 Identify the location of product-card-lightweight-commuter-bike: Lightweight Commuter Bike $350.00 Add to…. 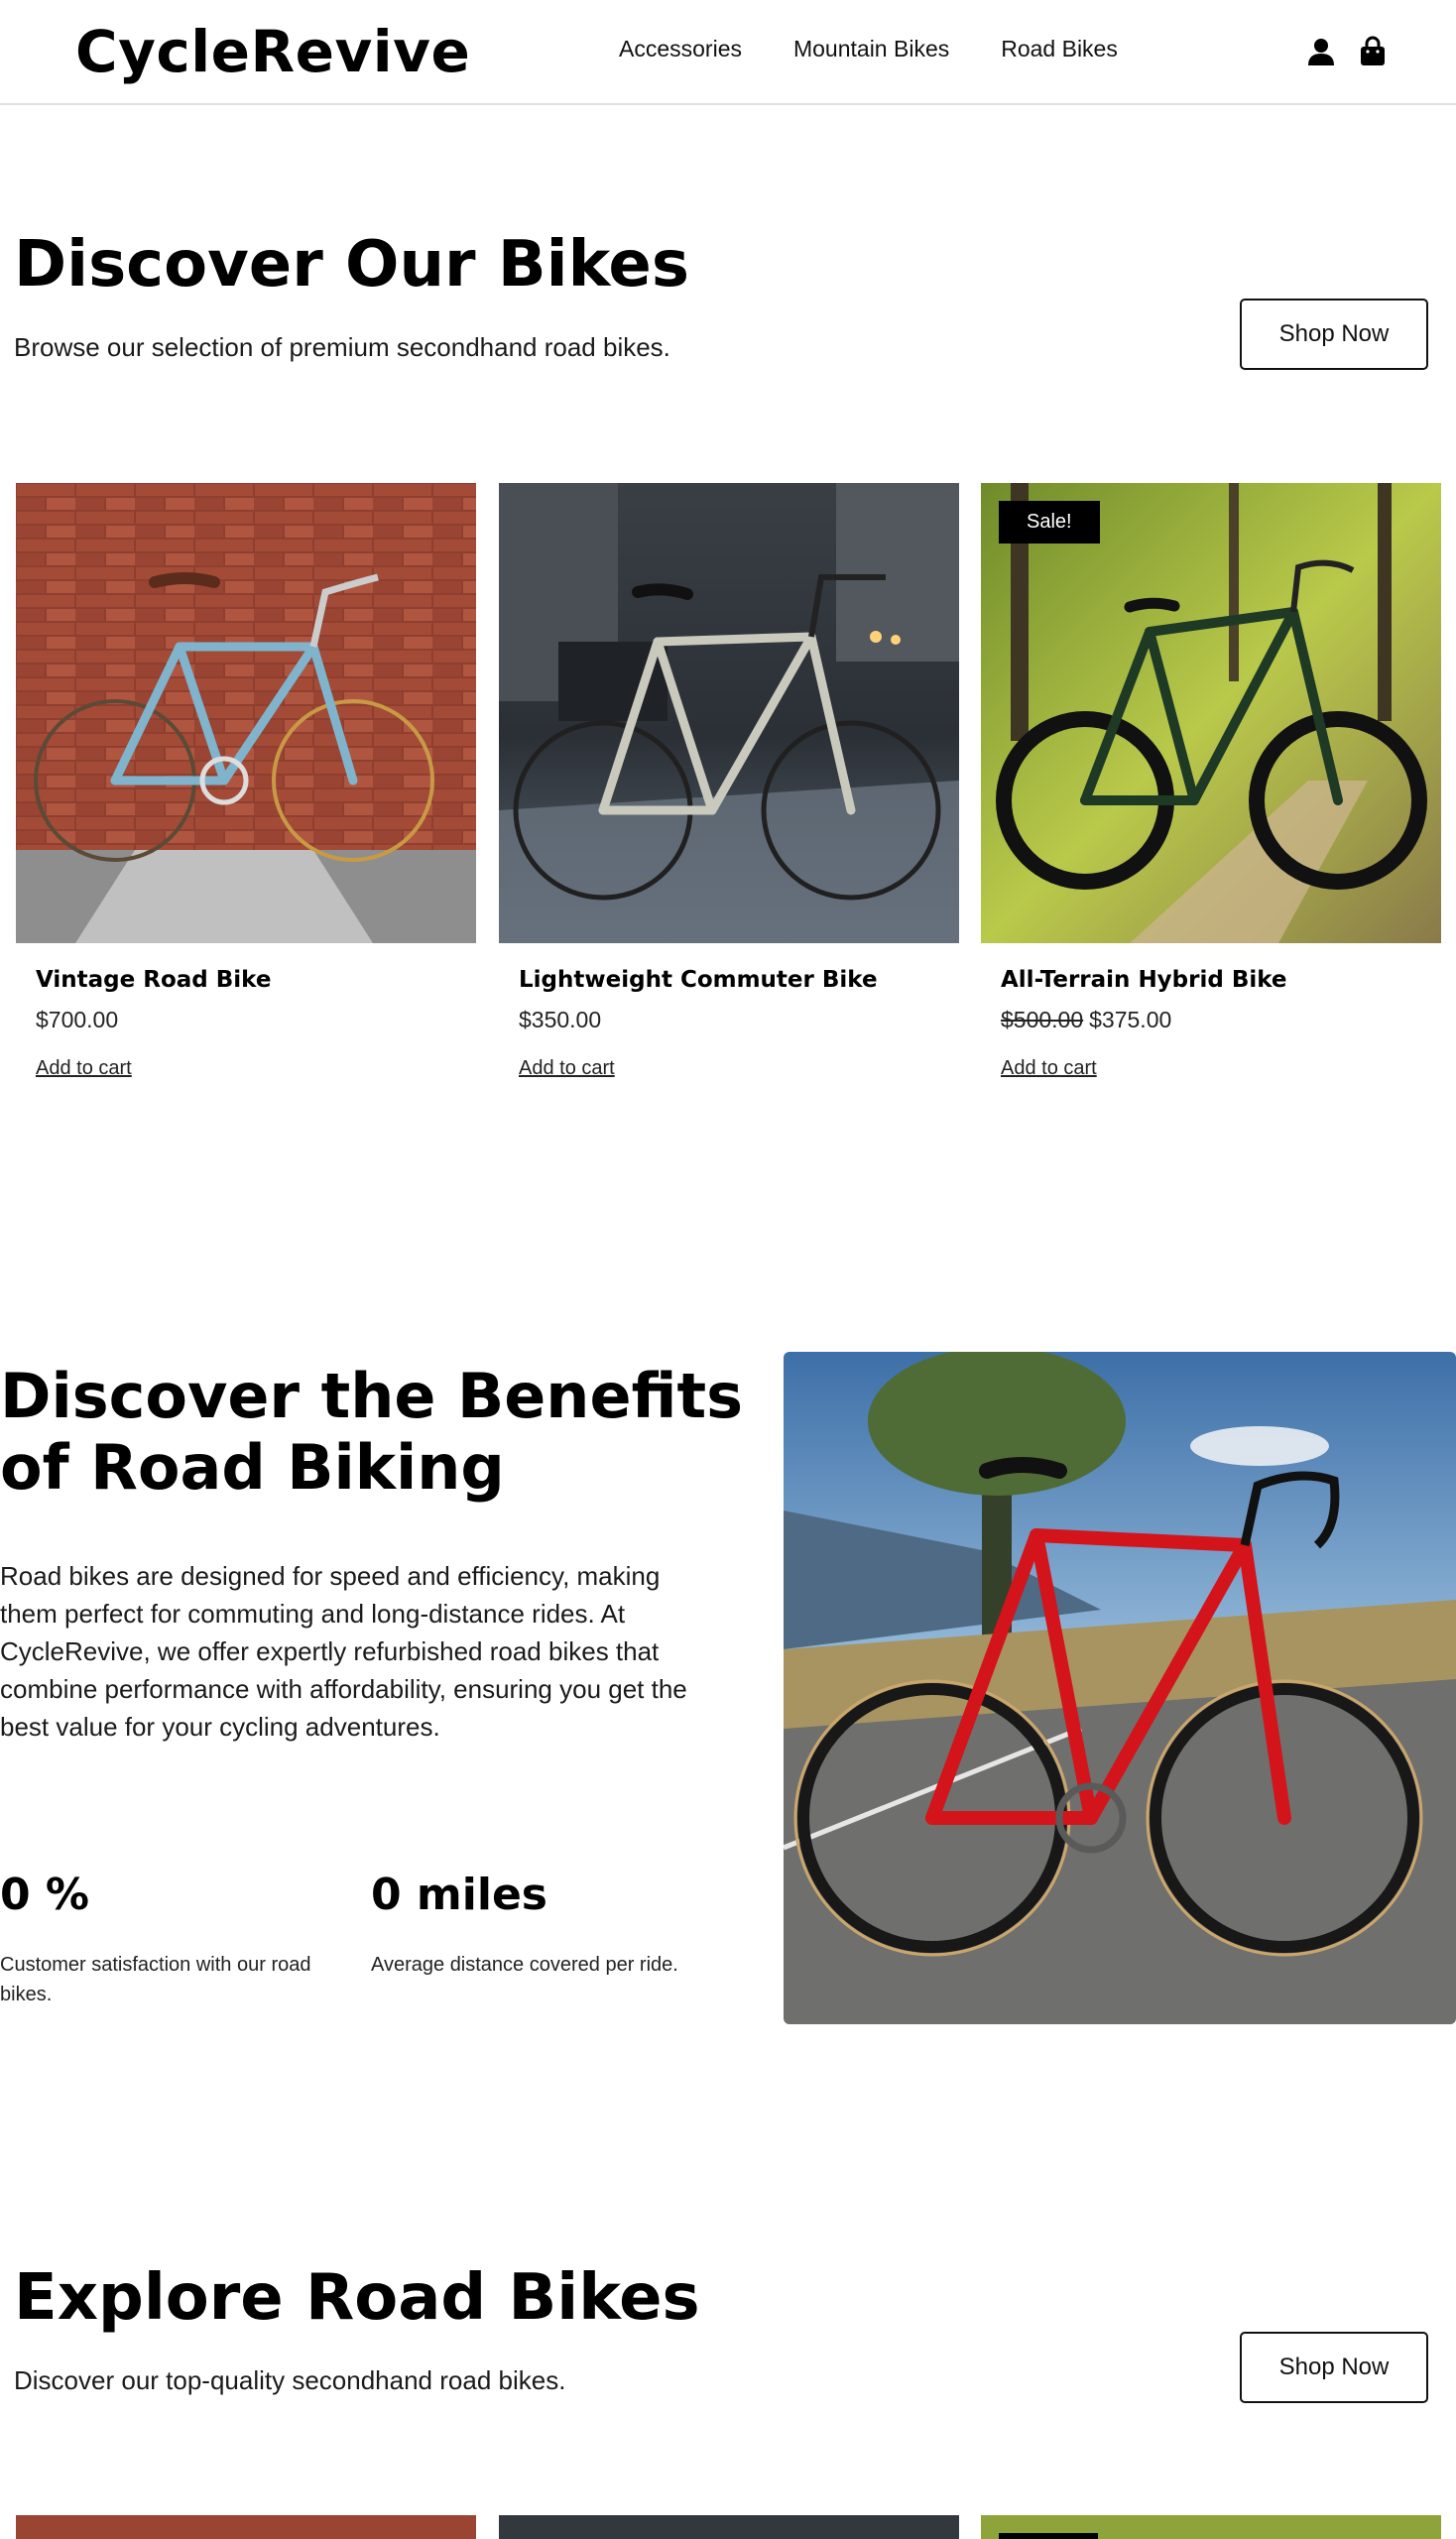
(729, 782).